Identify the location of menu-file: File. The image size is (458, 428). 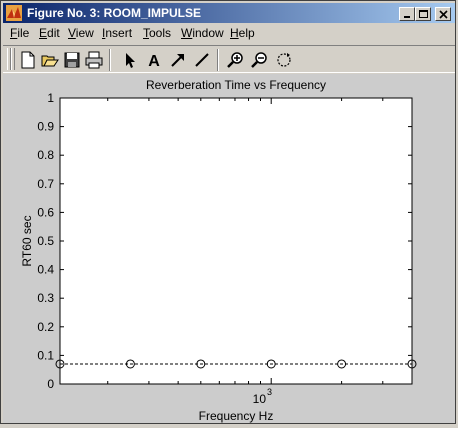
(19, 33).